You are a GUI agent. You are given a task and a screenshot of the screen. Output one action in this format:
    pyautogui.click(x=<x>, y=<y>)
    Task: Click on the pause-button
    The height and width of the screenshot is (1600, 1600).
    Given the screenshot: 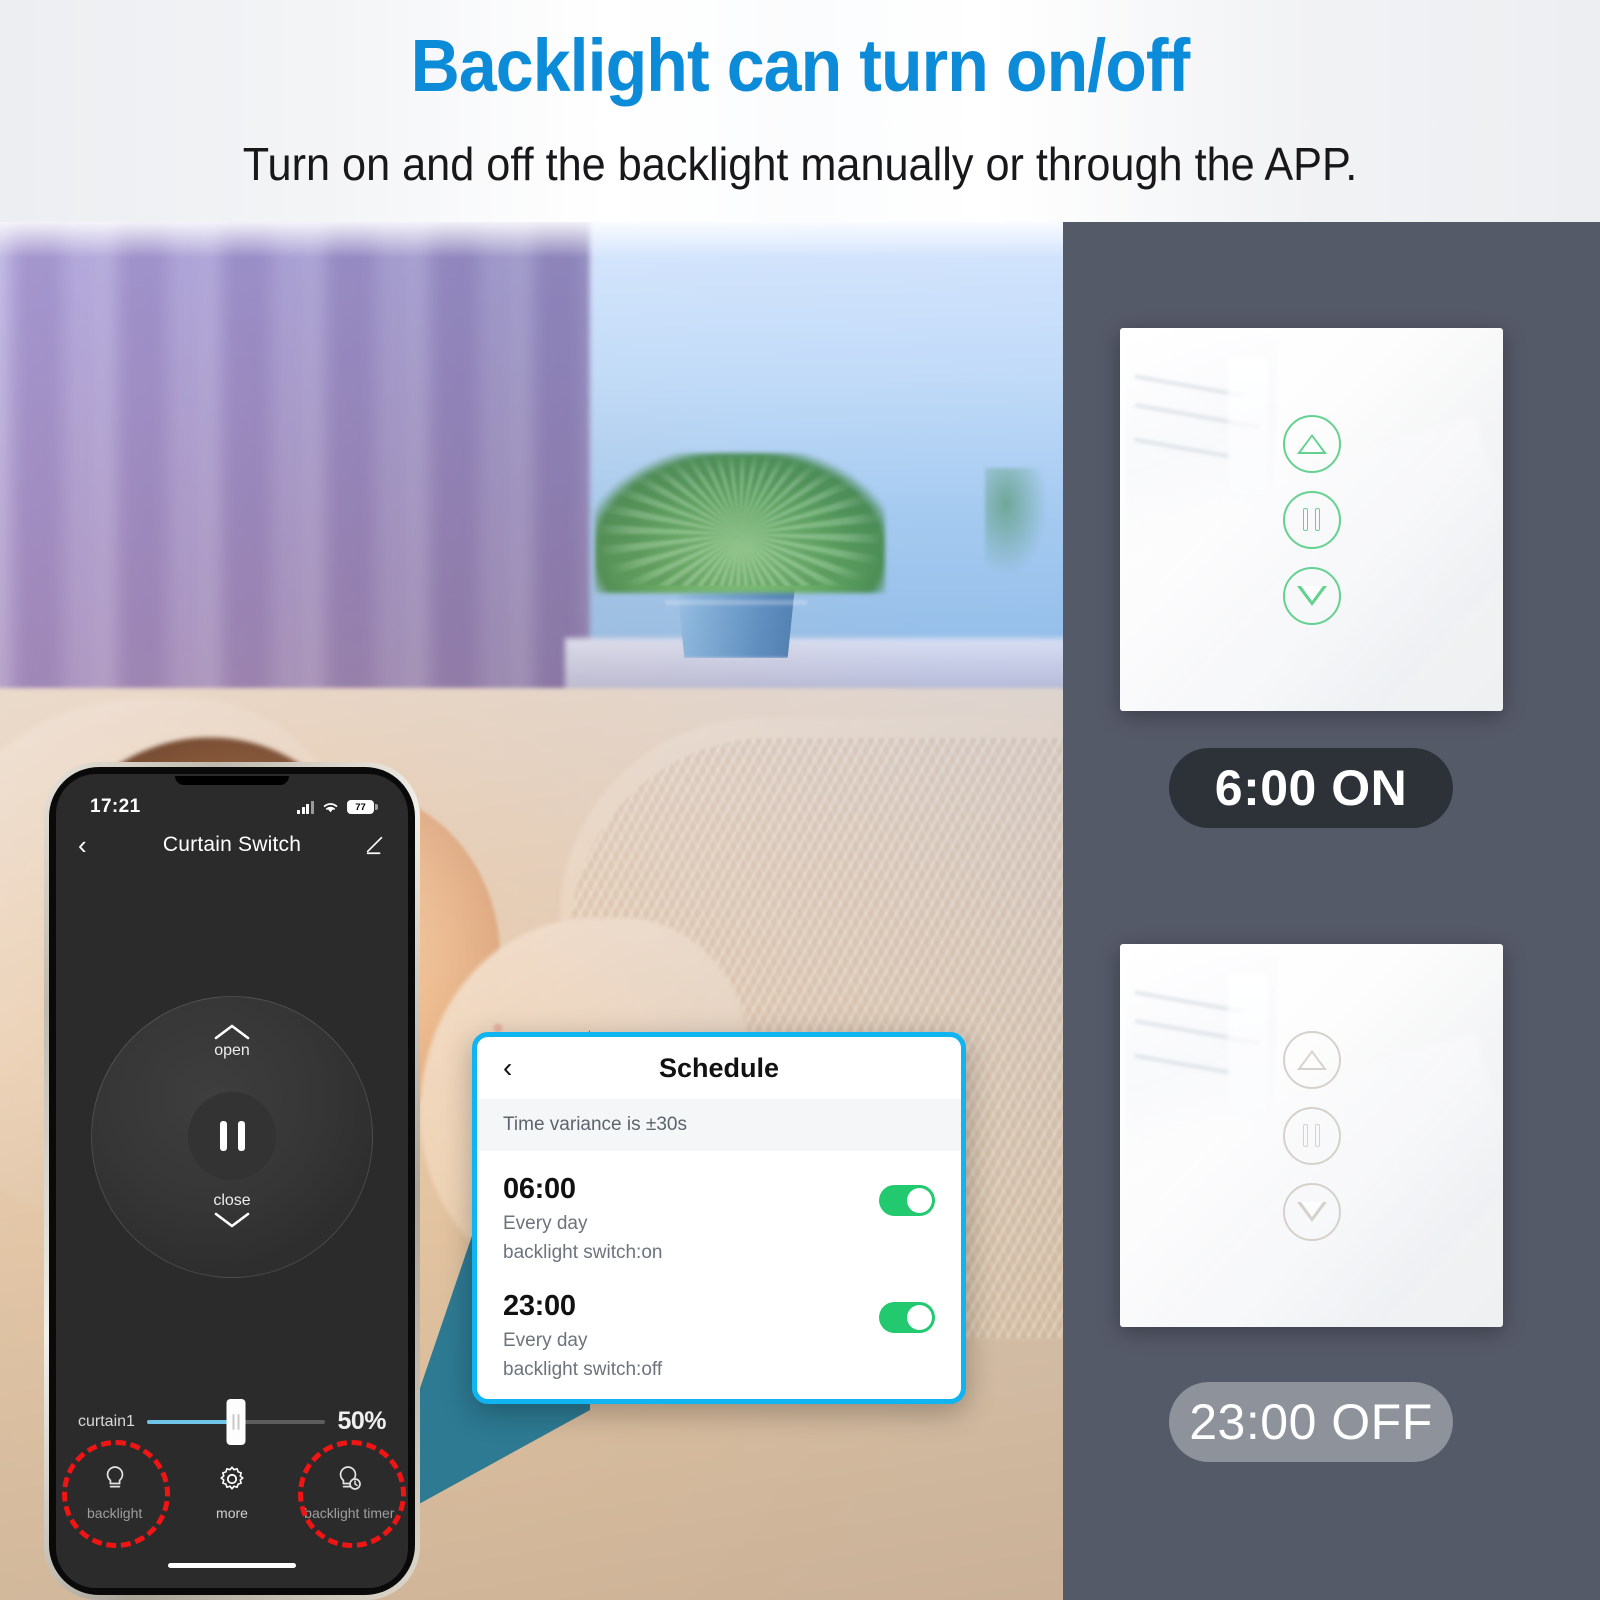 What is the action you would take?
    pyautogui.click(x=232, y=1136)
    